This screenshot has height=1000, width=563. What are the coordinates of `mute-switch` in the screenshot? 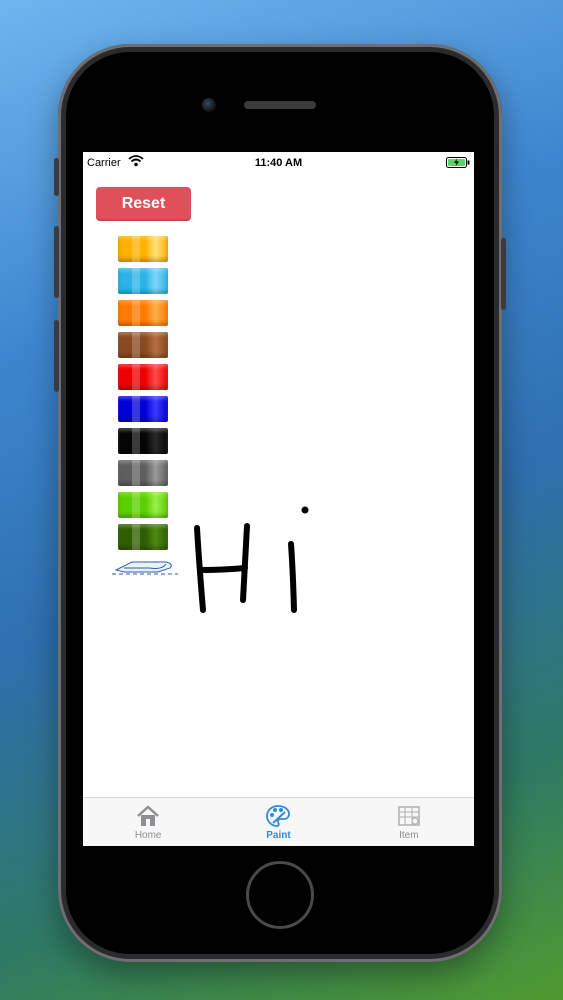 It's located at (56, 177).